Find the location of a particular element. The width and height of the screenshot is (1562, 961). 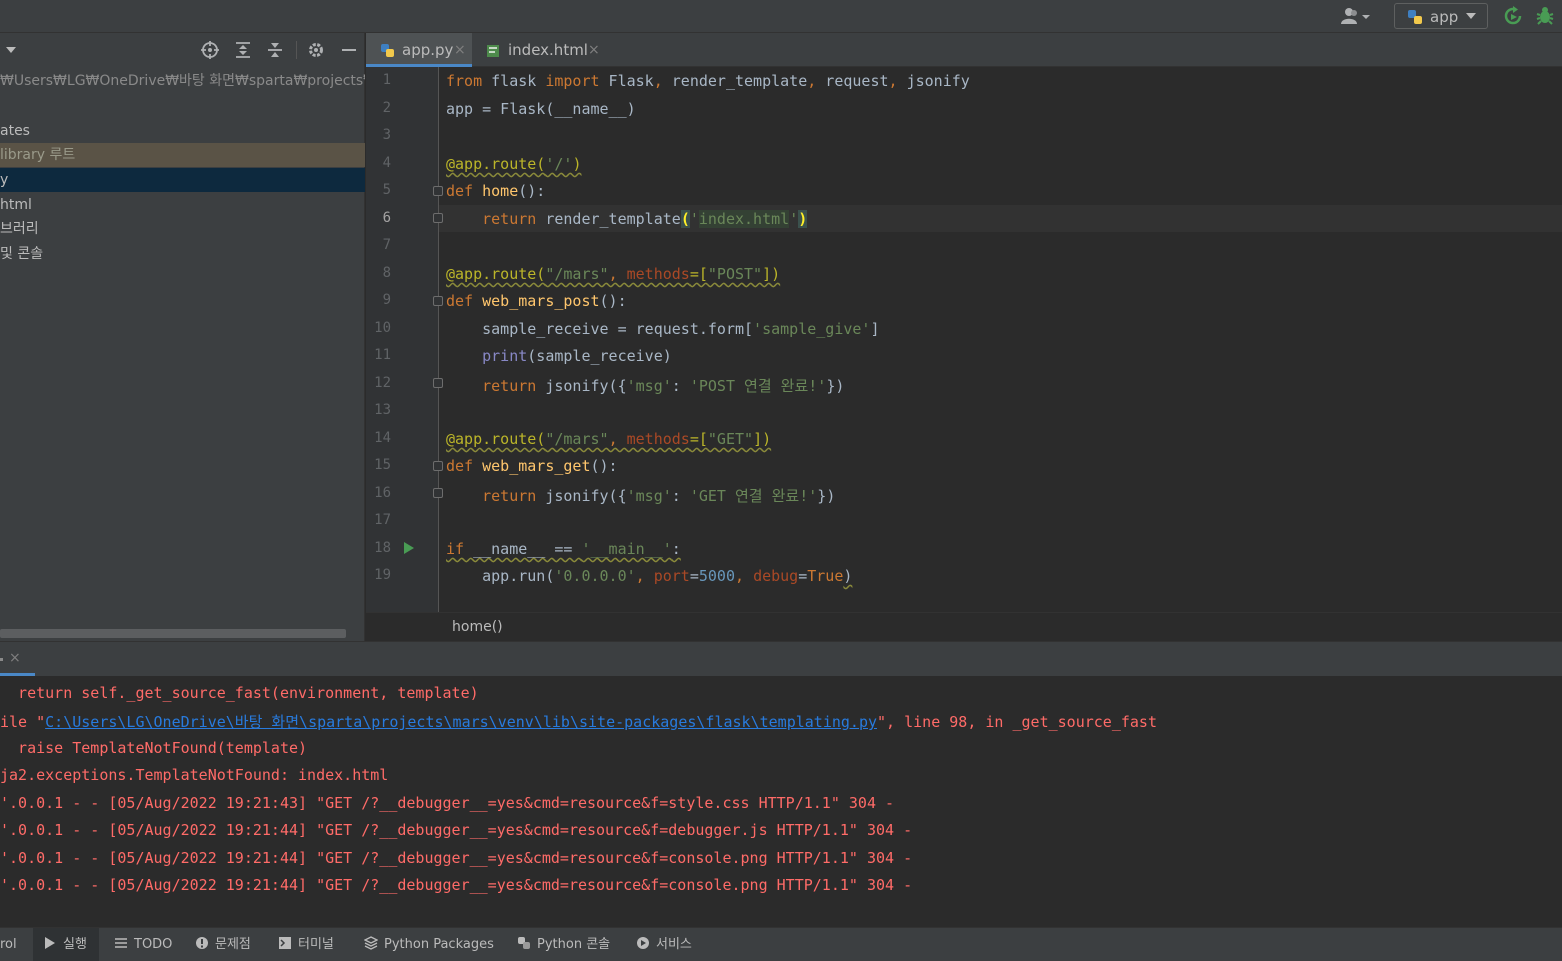

line-number: 14 is located at coordinates (382, 437).